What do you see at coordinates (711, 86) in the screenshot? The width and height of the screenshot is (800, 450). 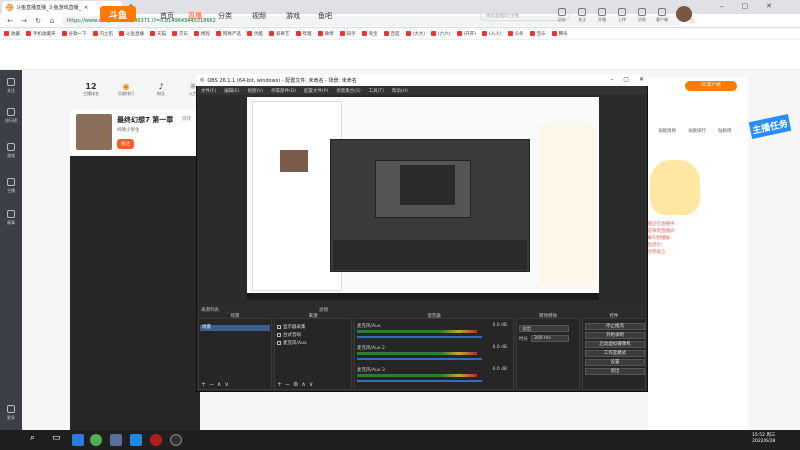 I see `pc-client-button: PC客户端` at bounding box center [711, 86].